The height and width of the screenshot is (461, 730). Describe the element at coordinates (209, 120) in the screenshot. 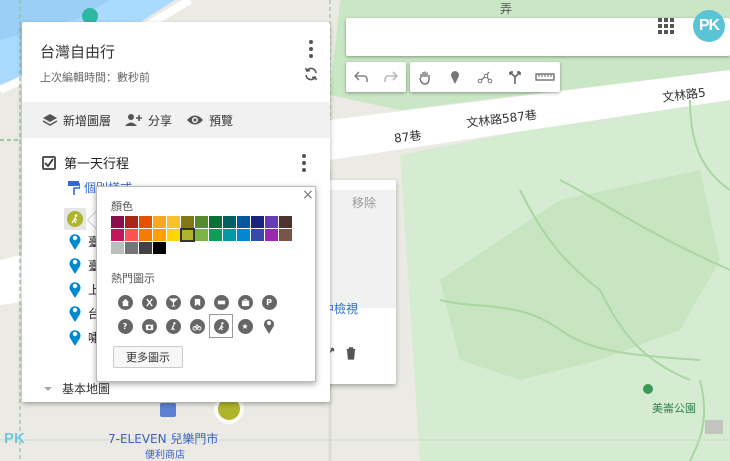

I see `preview-button: 預覽` at that location.